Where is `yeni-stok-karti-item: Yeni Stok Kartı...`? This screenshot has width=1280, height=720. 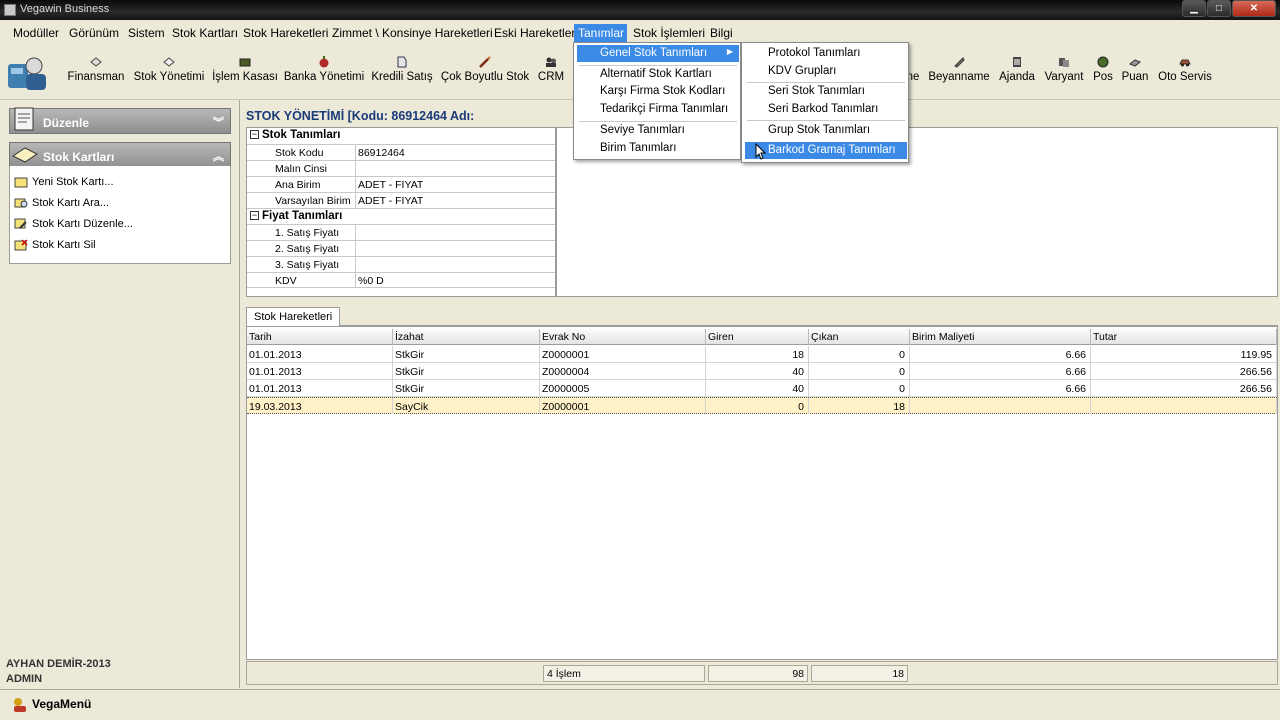 yeni-stok-karti-item: Yeni Stok Kartı... is located at coordinates (64, 184).